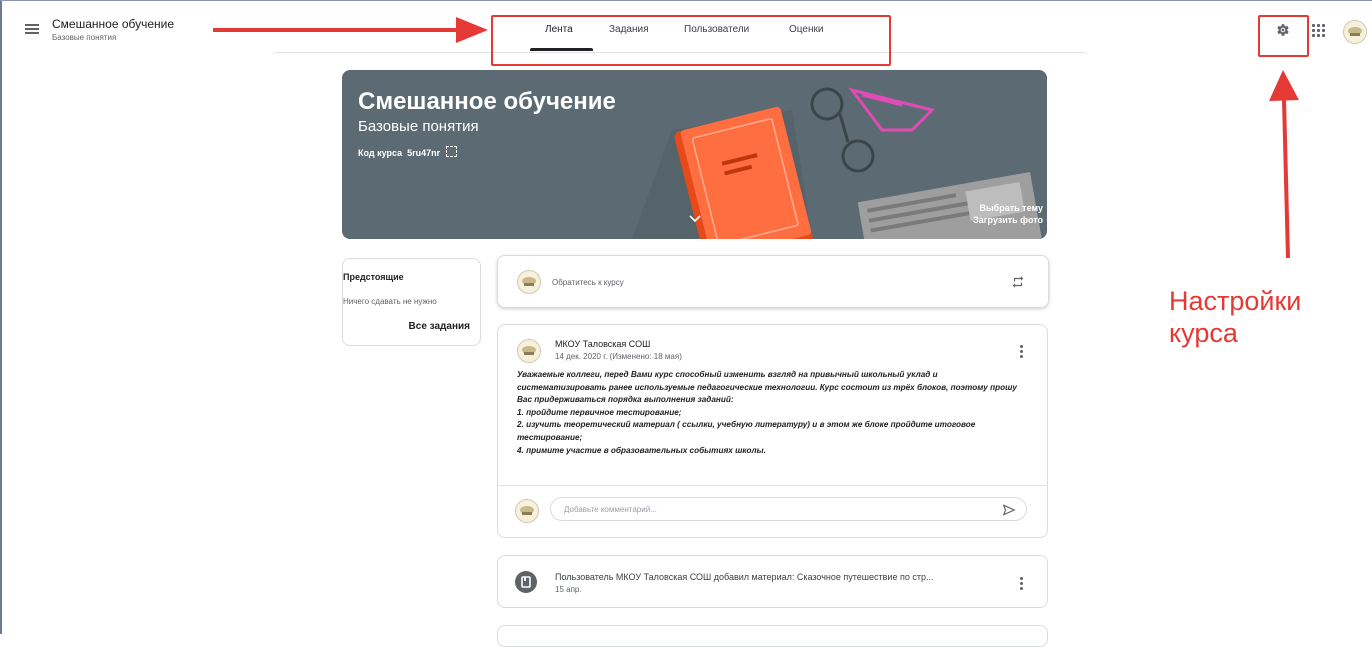 Image resolution: width=1372 pixels, height=647 pixels. I want to click on select-theme-link: Выбрать тему, so click(1011, 208).